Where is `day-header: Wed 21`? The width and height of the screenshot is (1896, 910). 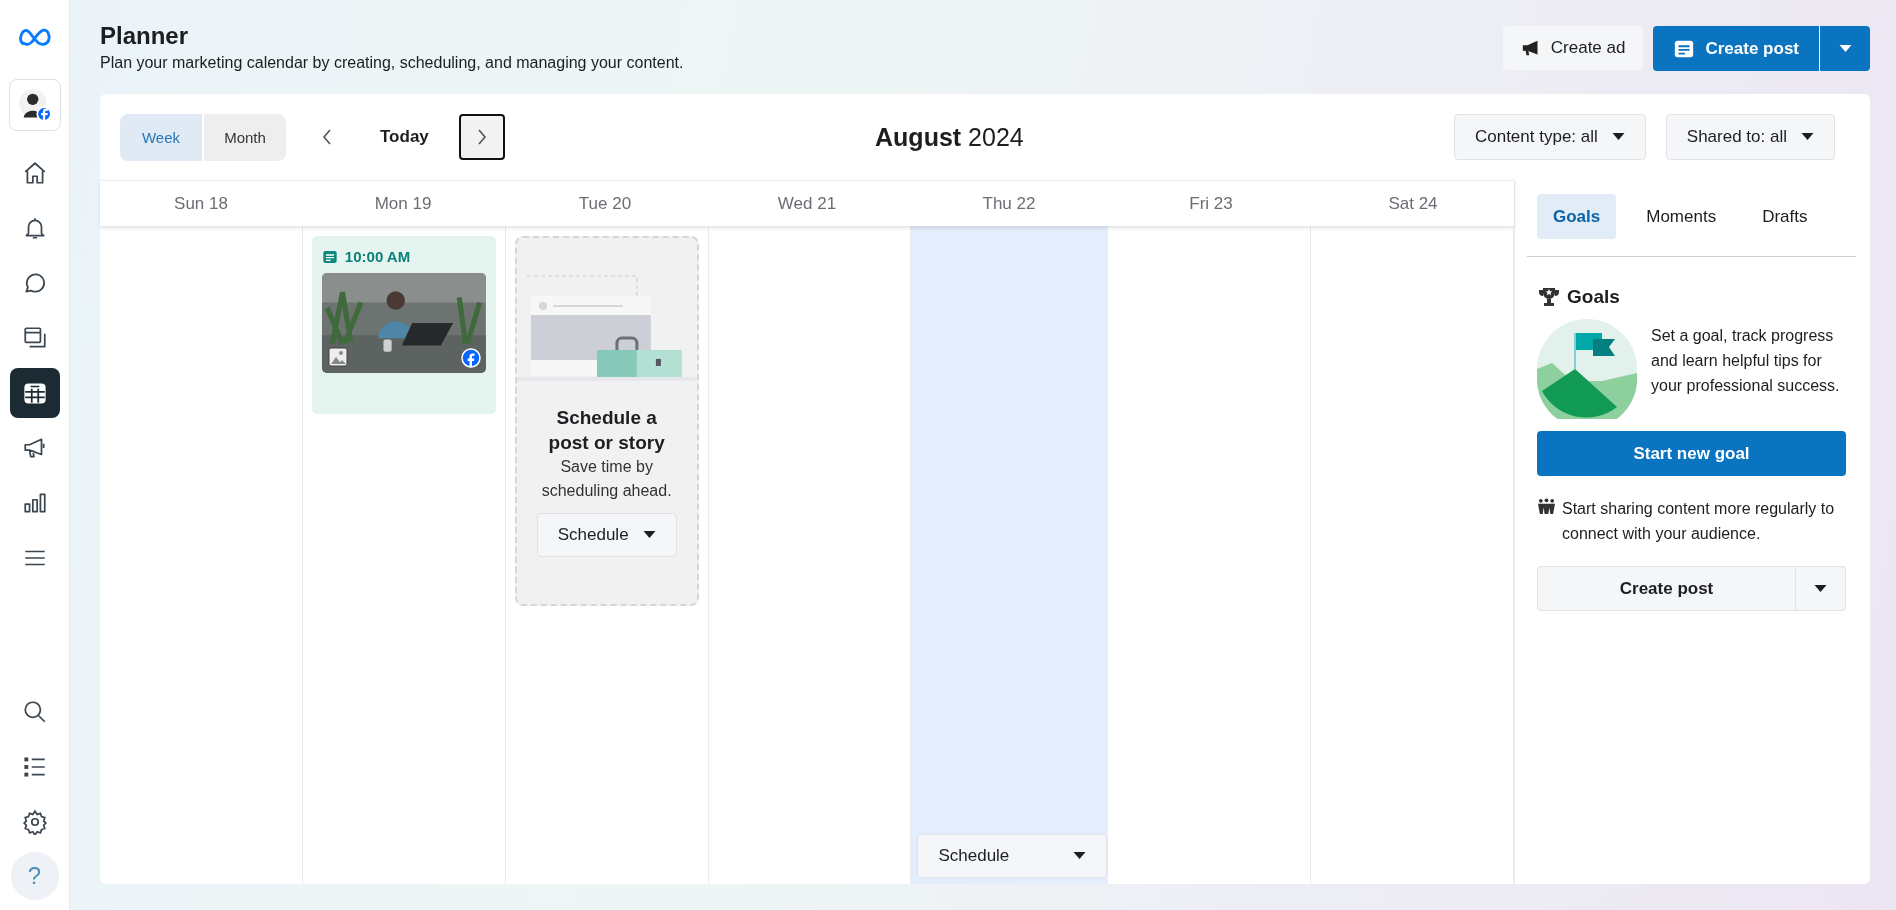 day-header: Wed 21 is located at coordinates (807, 203).